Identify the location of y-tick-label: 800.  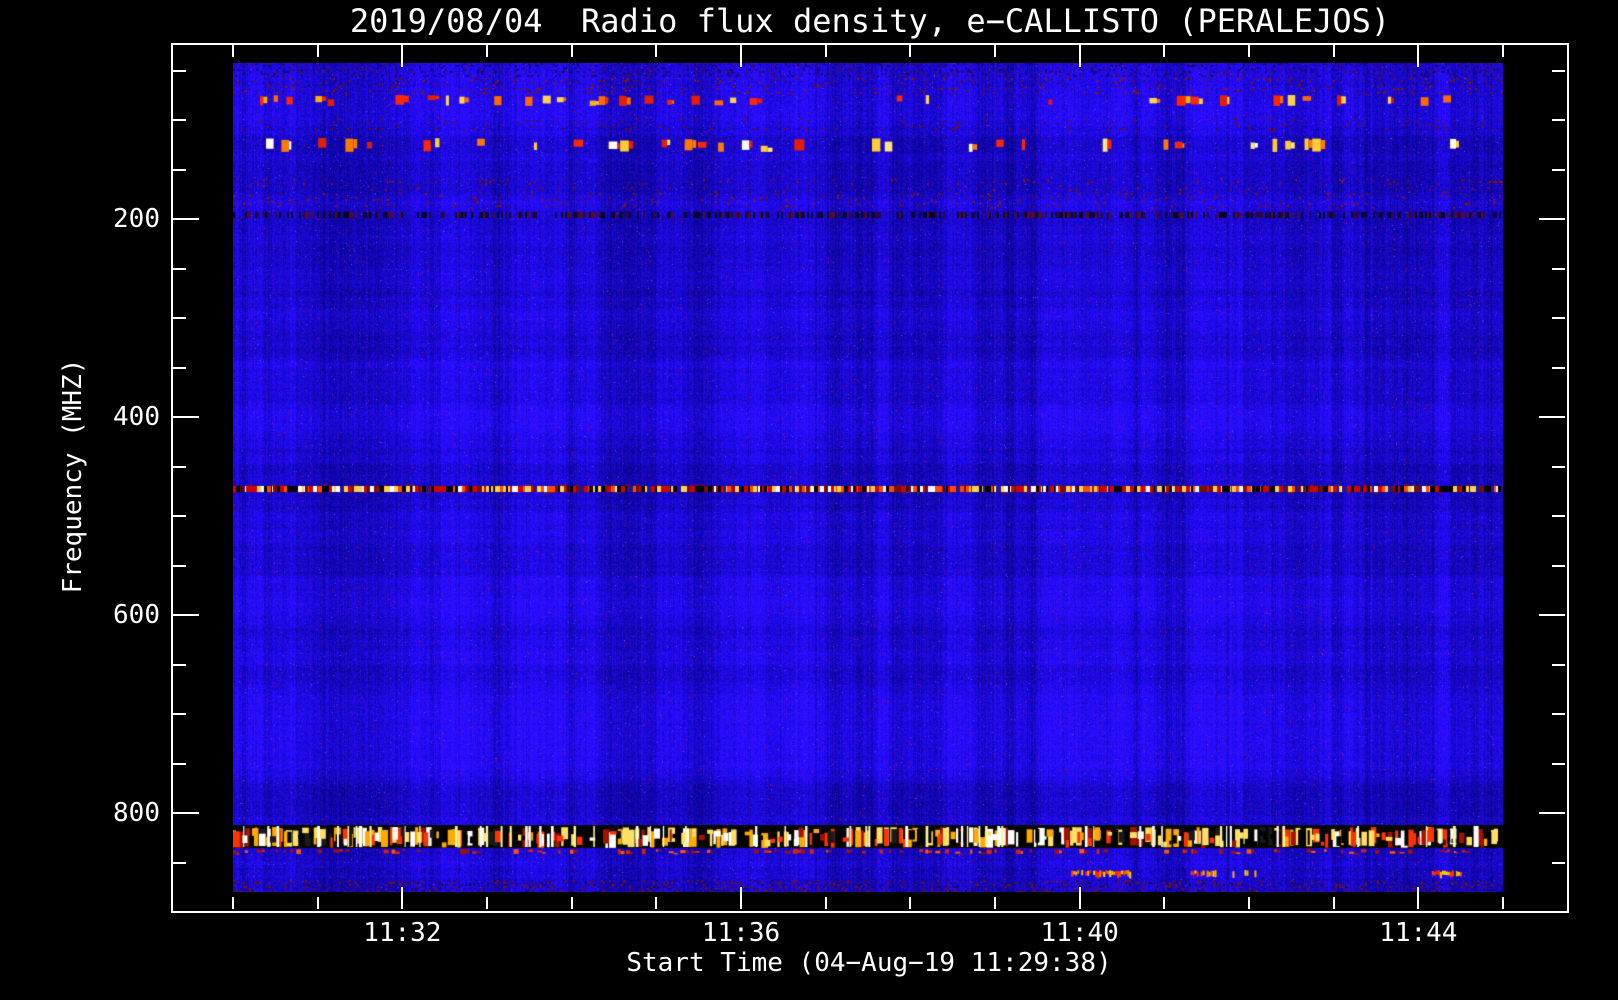
(136, 813).